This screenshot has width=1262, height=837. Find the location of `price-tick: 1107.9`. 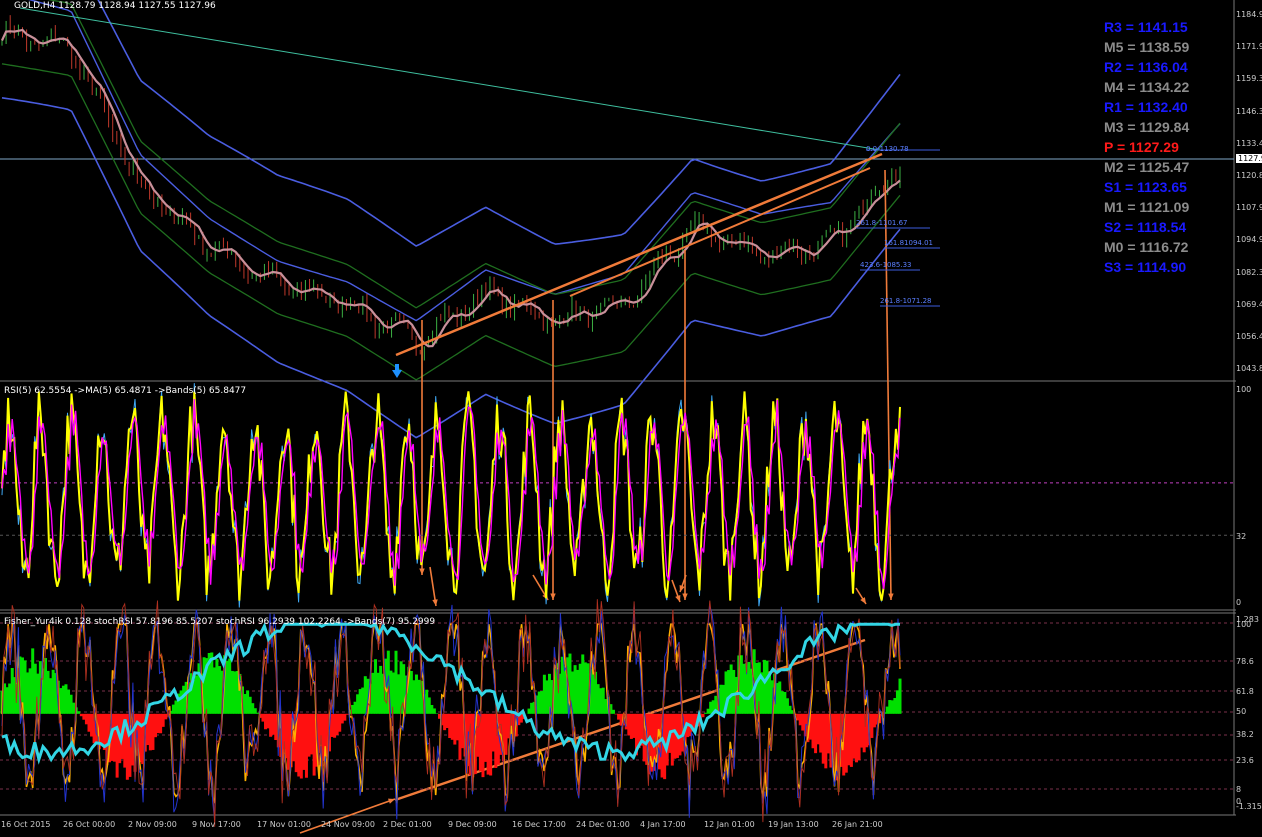

price-tick: 1107.9 is located at coordinates (1249, 208).